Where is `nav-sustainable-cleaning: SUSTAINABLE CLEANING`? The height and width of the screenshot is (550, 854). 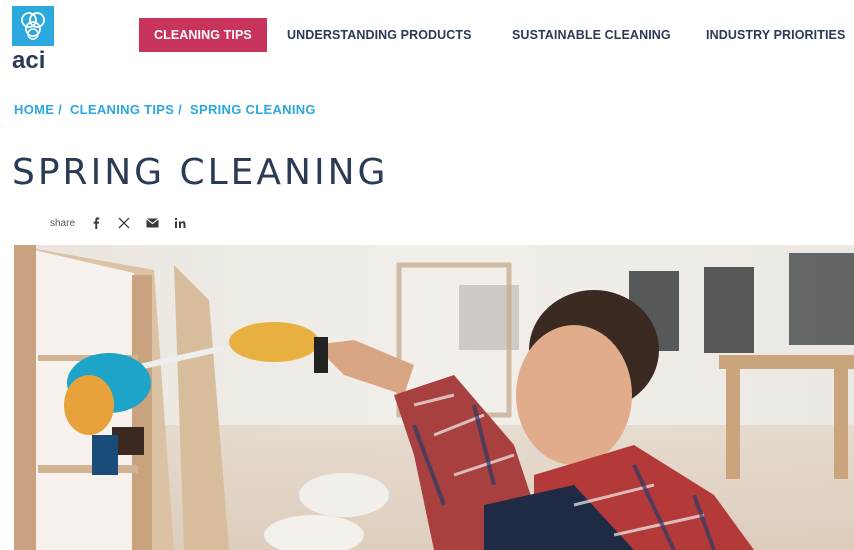
nav-sustainable-cleaning: SUSTAINABLE CLEANING is located at coordinates (591, 35).